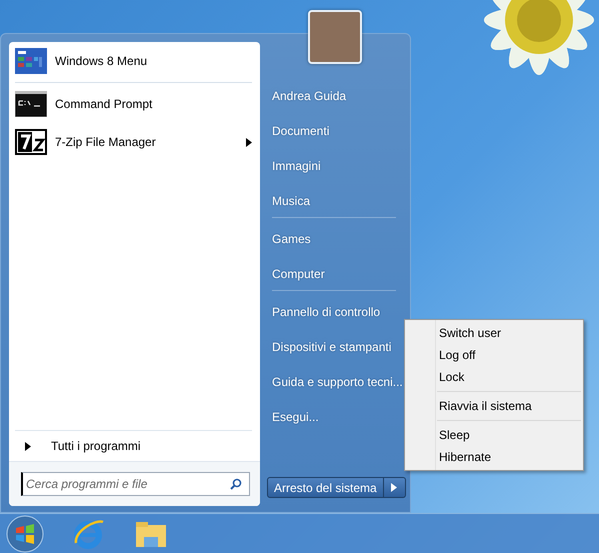 This screenshot has width=599, height=553. Describe the element at coordinates (337, 138) in the screenshot. I see `place-link: Documenti` at that location.